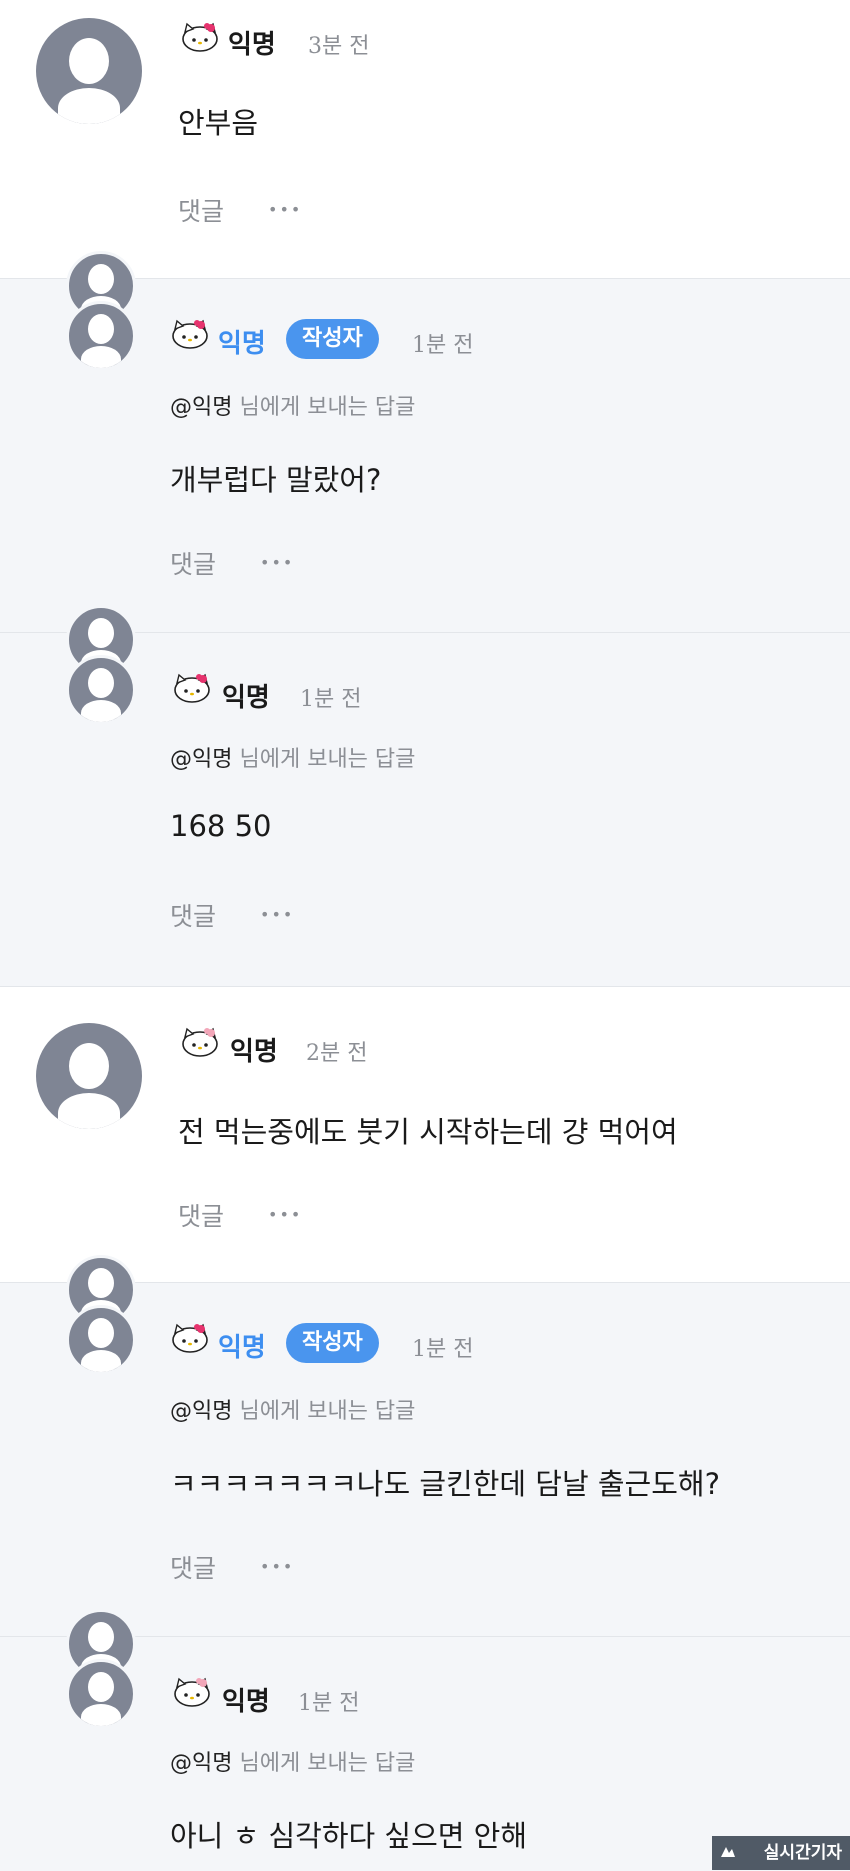  Describe the element at coordinates (802, 1853) in the screenshot. I see `watermark-text: 실시간기자` at that location.